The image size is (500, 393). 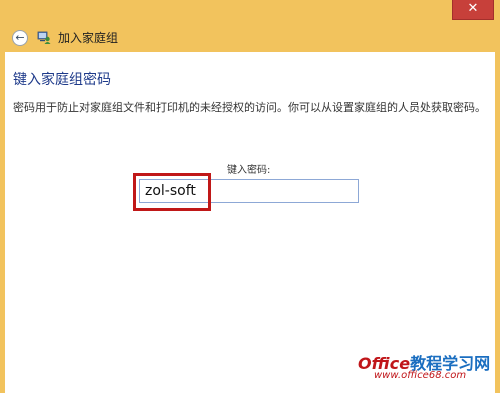 I want to click on back-arrow-icon: ←, so click(x=20, y=37).